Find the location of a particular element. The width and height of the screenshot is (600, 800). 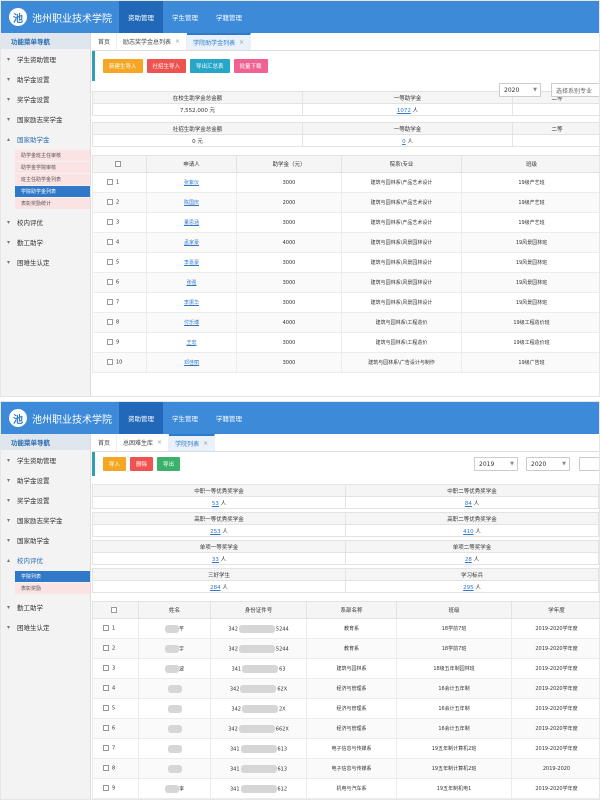

table-row: 2 字 342 5244 教育系 18学前7班 2019-2020学年度 is located at coordinates (345, 648).